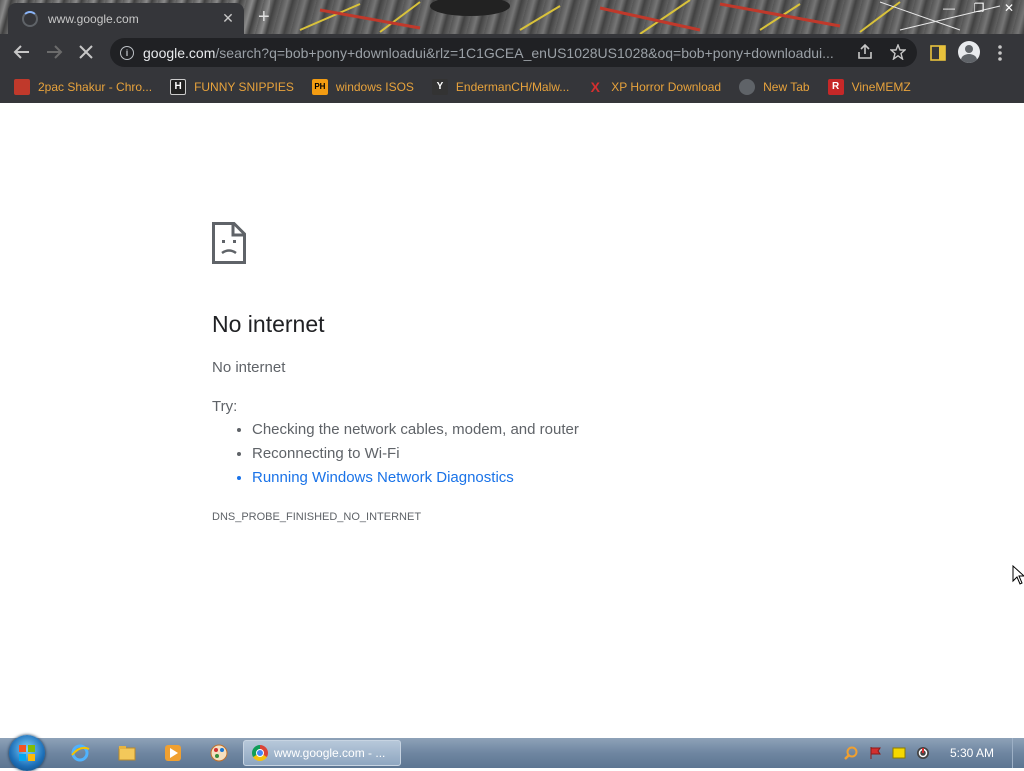 The image size is (1024, 771). I want to click on start-button, so click(27, 753).